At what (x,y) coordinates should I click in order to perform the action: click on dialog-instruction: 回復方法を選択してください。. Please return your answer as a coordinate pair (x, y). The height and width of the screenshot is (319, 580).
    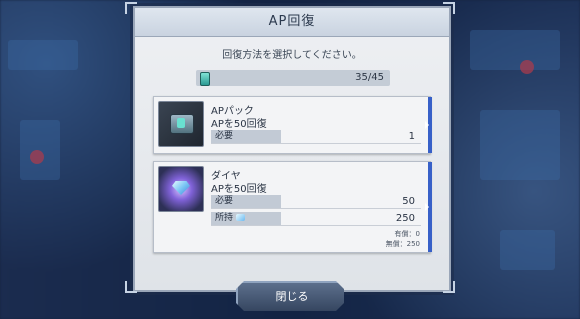
    Looking at the image, I should click on (292, 55).